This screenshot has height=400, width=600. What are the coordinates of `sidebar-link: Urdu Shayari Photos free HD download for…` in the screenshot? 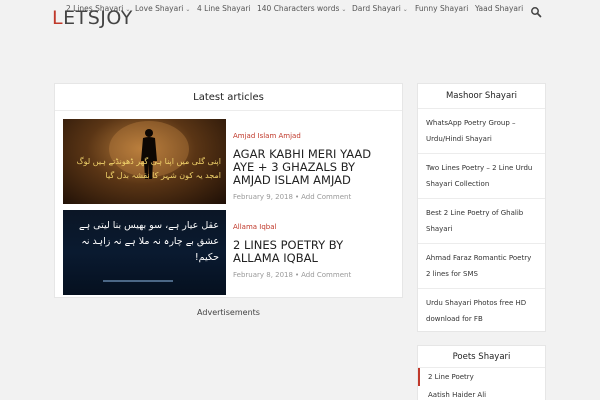 It's located at (481, 311).